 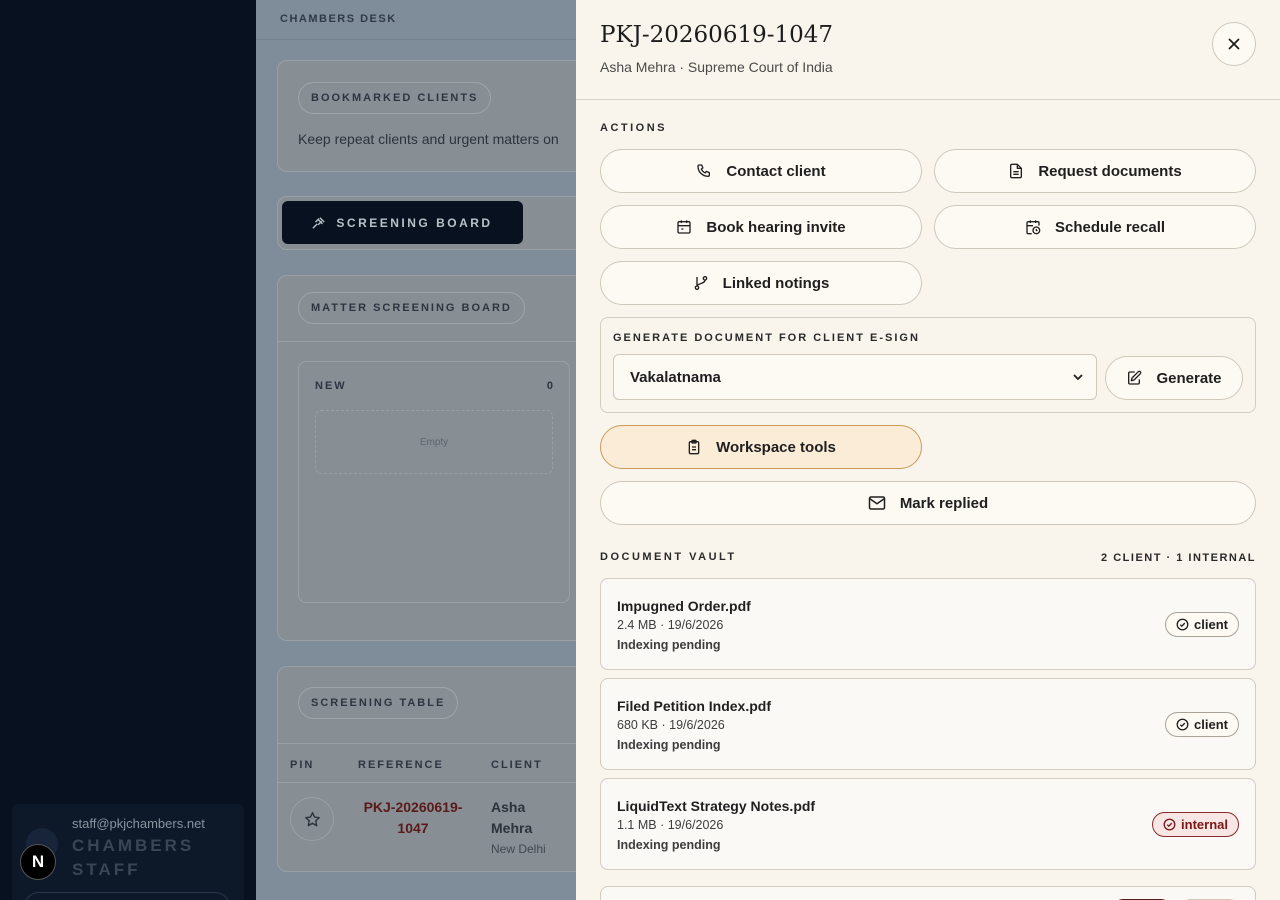 I want to click on col-header-client: CLIENT, so click(x=517, y=765).